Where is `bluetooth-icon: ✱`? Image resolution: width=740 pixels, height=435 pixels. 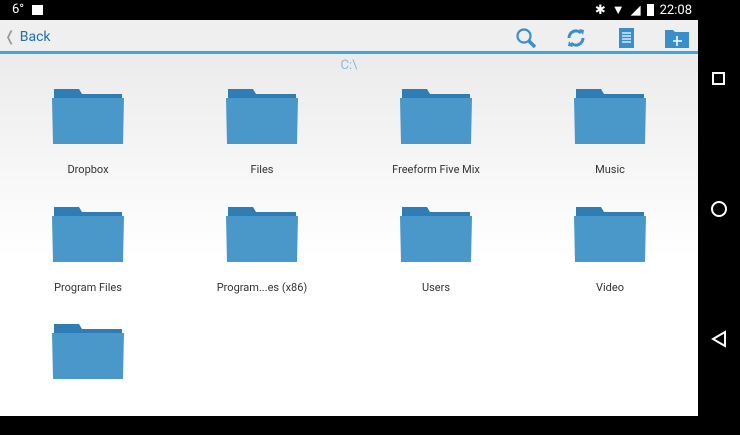 bluetooth-icon: ✱ is located at coordinates (600, 10).